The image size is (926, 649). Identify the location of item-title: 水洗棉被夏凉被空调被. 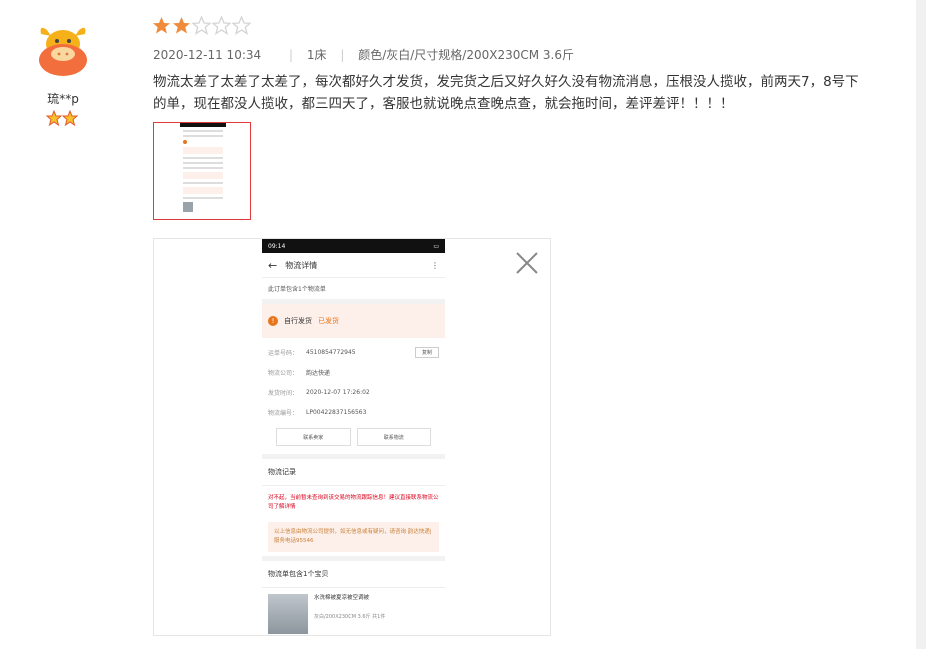
(342, 598).